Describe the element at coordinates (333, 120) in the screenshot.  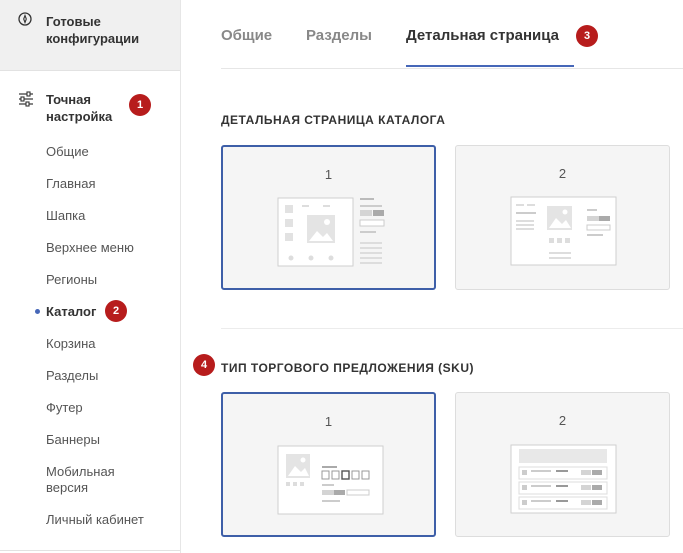
I see `detail-section-title: ДЕТАЛЬНАЯ СТРАНИЦА КАТАЛОГА` at that location.